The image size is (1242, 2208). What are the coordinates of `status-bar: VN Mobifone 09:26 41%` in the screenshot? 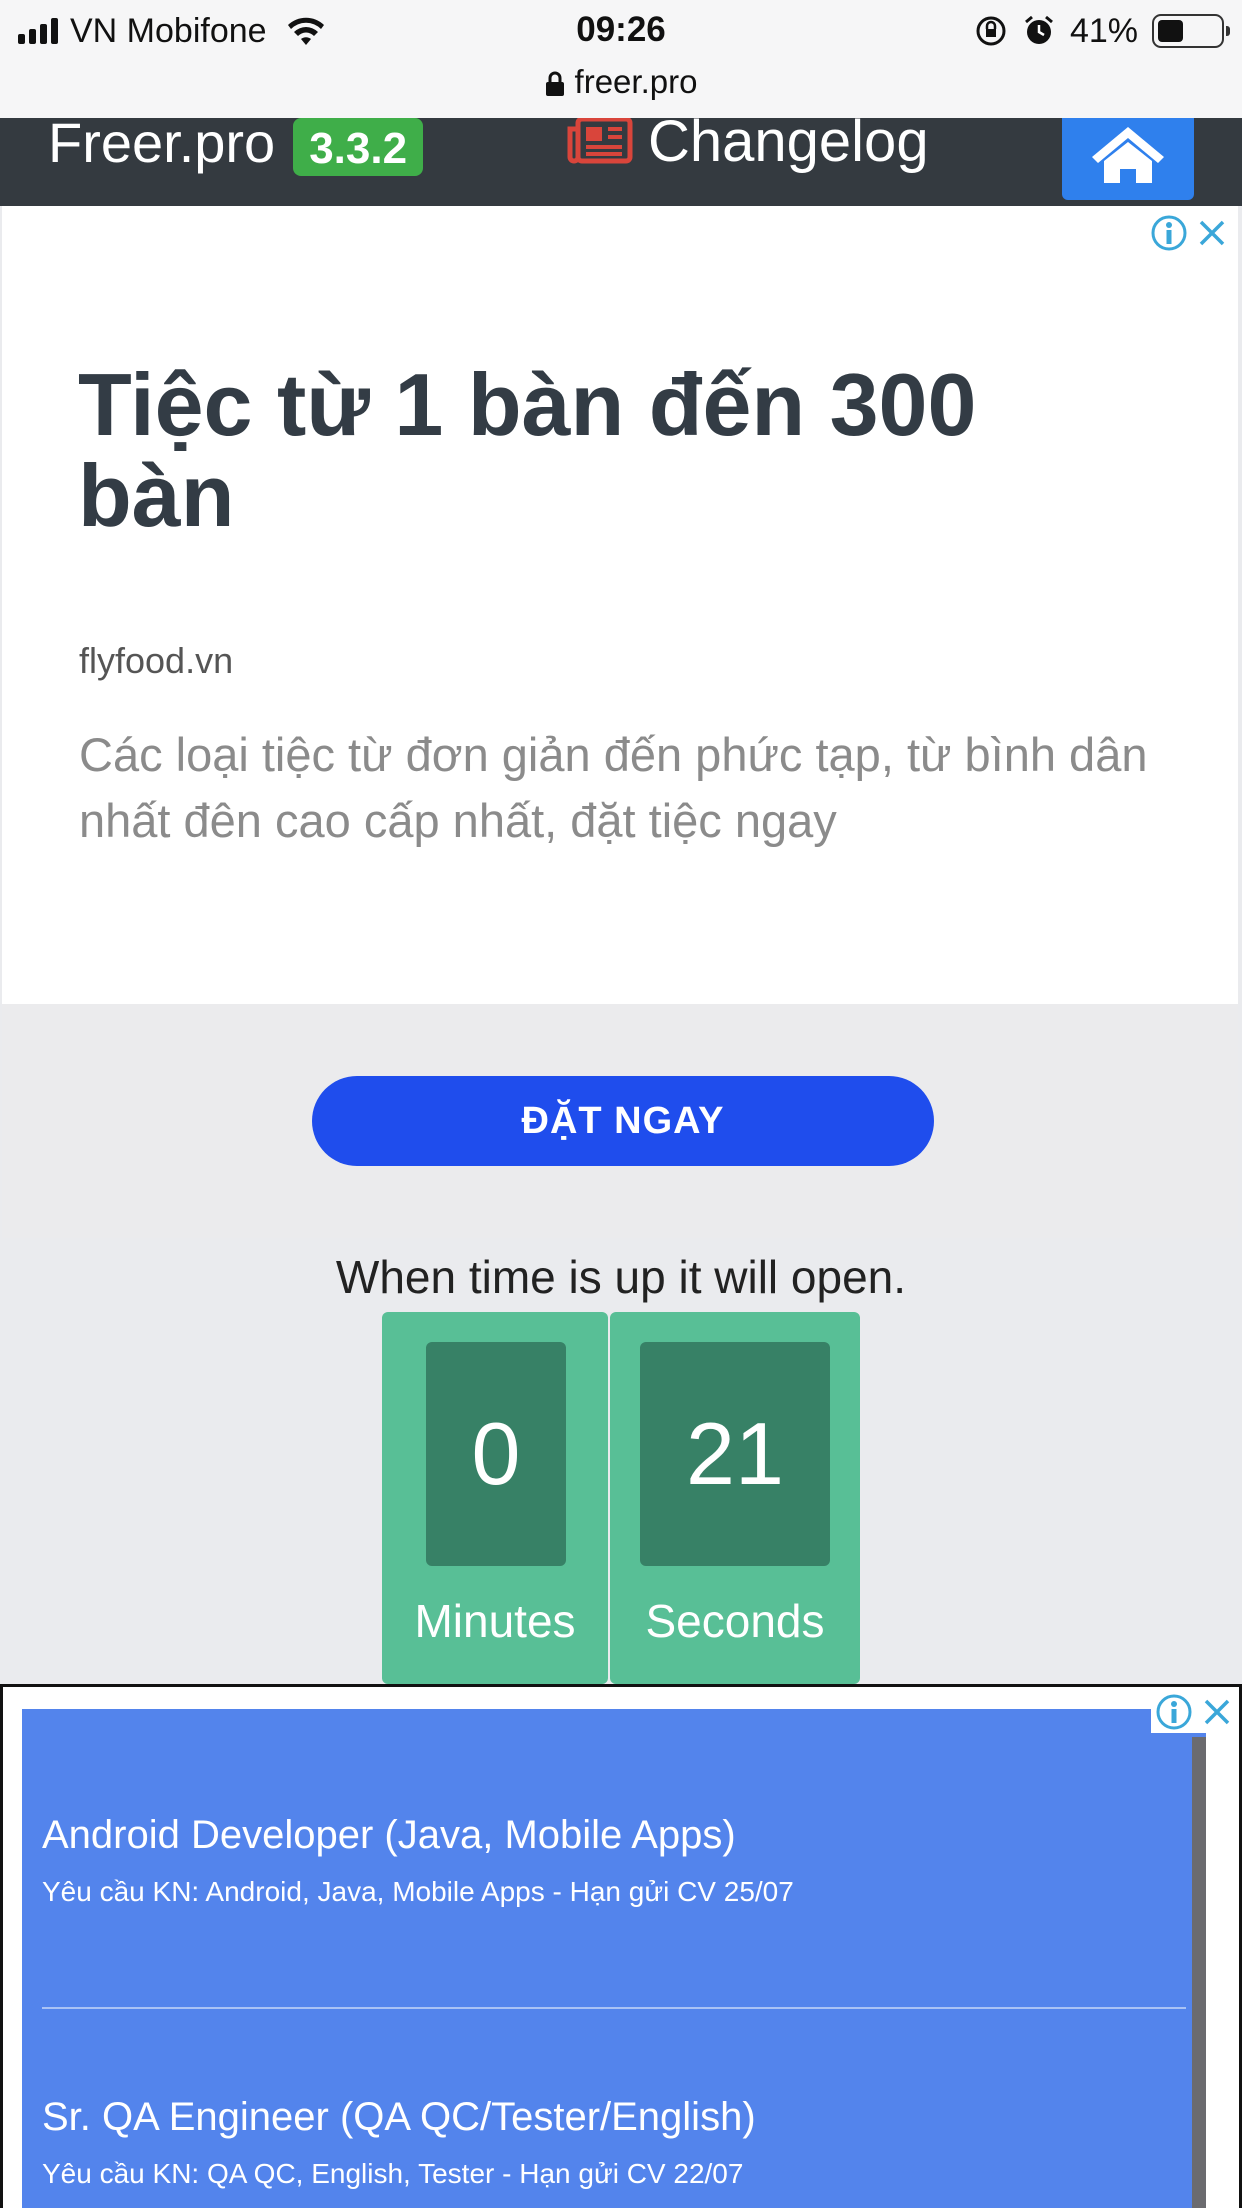 It's located at (621, 31).